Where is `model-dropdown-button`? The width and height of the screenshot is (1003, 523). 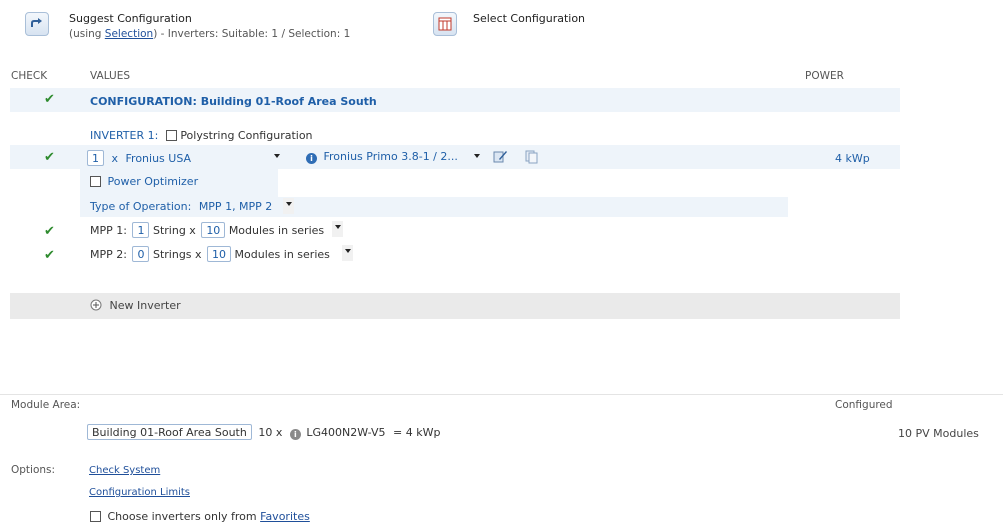 model-dropdown-button is located at coordinates (477, 156).